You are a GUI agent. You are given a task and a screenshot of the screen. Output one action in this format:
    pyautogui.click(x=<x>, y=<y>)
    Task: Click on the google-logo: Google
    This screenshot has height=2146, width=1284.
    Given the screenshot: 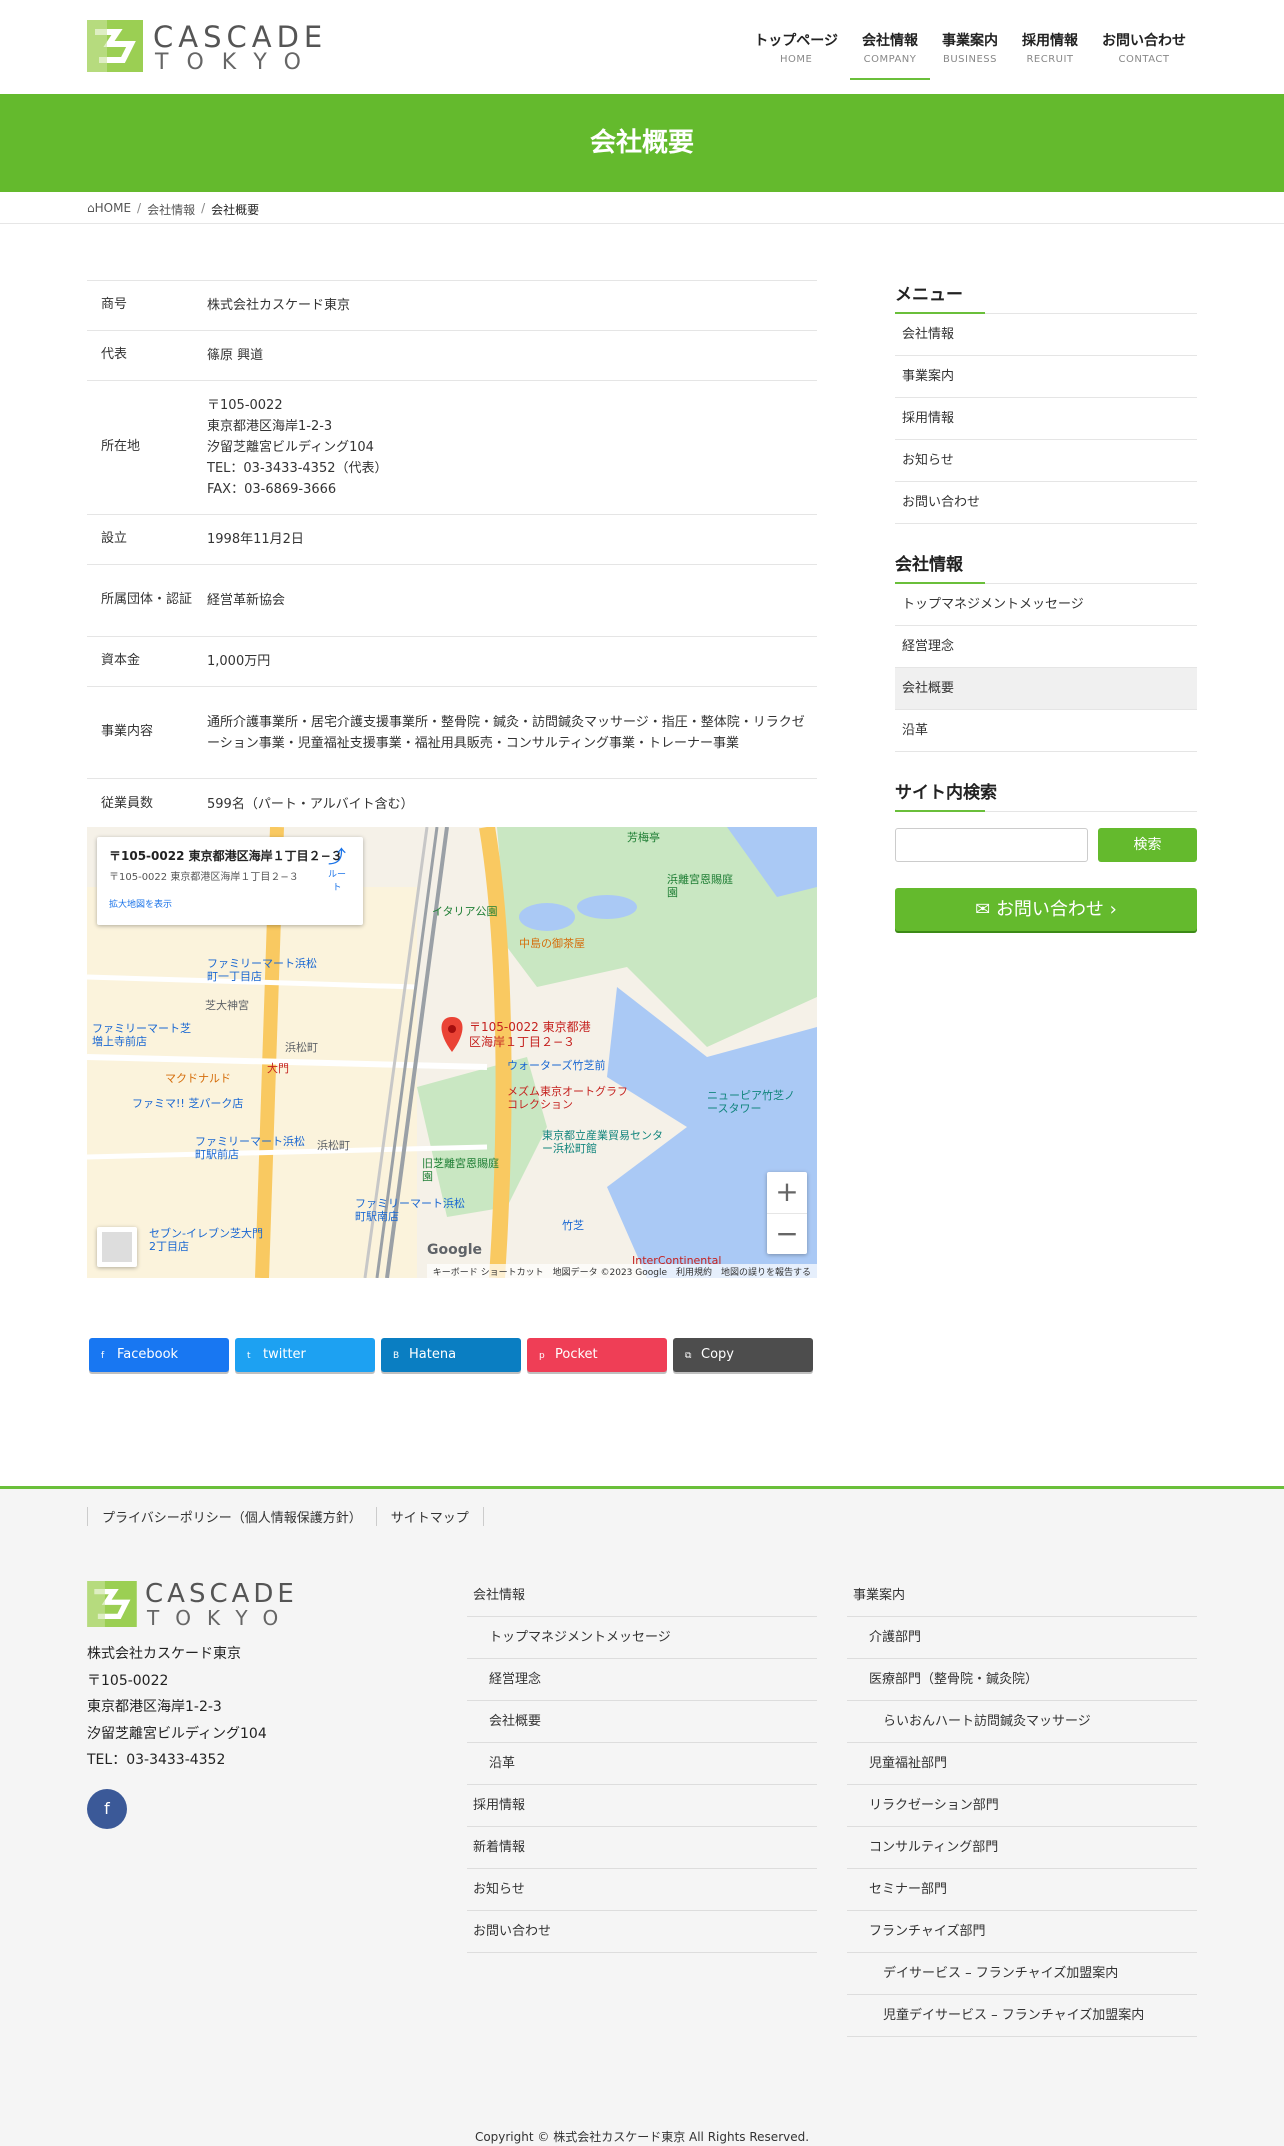 What is the action you would take?
    pyautogui.click(x=455, y=1250)
    